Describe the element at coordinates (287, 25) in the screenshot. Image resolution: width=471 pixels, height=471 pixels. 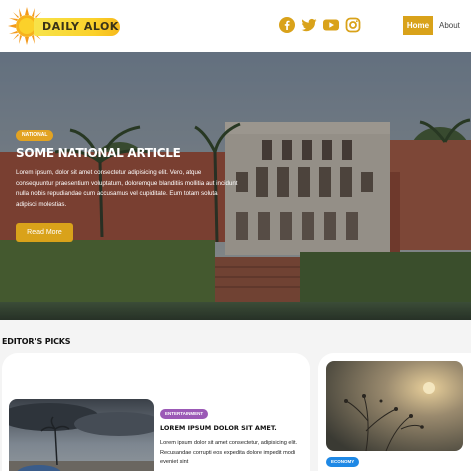
I see `facebook-icon` at that location.